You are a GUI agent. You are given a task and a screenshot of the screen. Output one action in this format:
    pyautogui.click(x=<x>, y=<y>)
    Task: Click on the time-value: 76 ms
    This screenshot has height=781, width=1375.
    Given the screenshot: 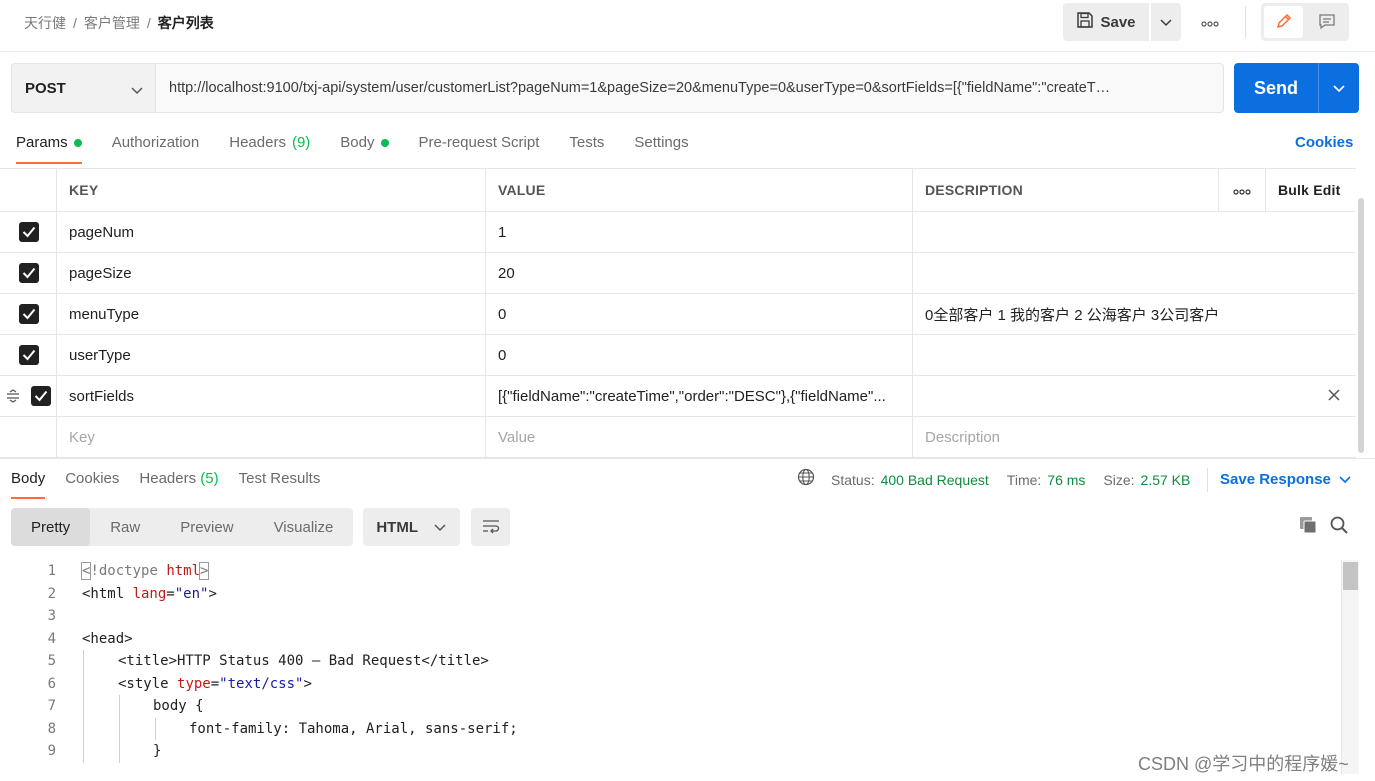 What is the action you would take?
    pyautogui.click(x=1066, y=480)
    